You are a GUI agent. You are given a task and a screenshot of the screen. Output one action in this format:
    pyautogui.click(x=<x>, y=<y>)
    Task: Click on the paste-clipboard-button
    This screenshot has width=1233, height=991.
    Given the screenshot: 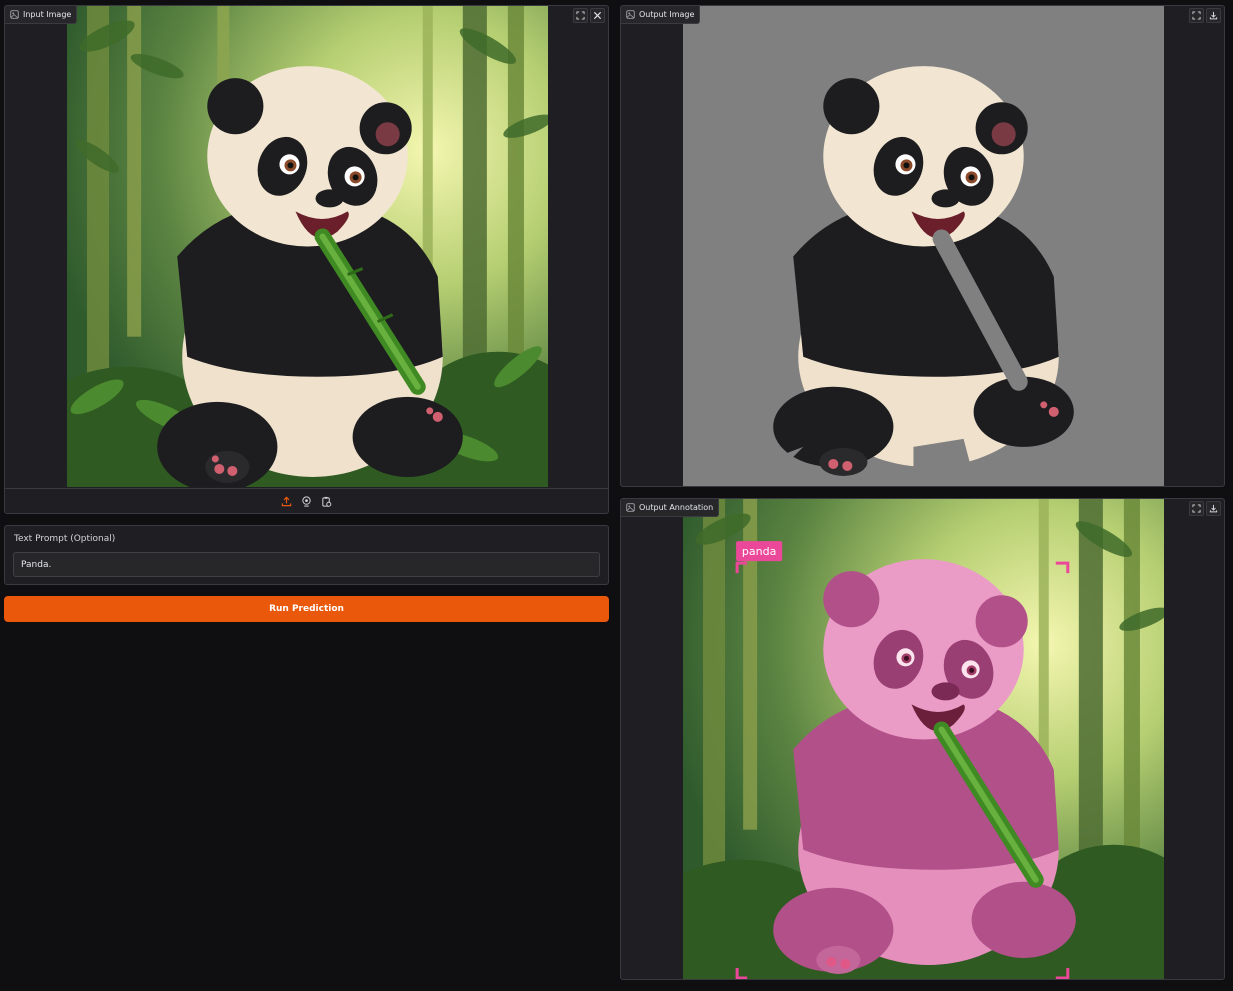 What is the action you would take?
    pyautogui.click(x=327, y=502)
    